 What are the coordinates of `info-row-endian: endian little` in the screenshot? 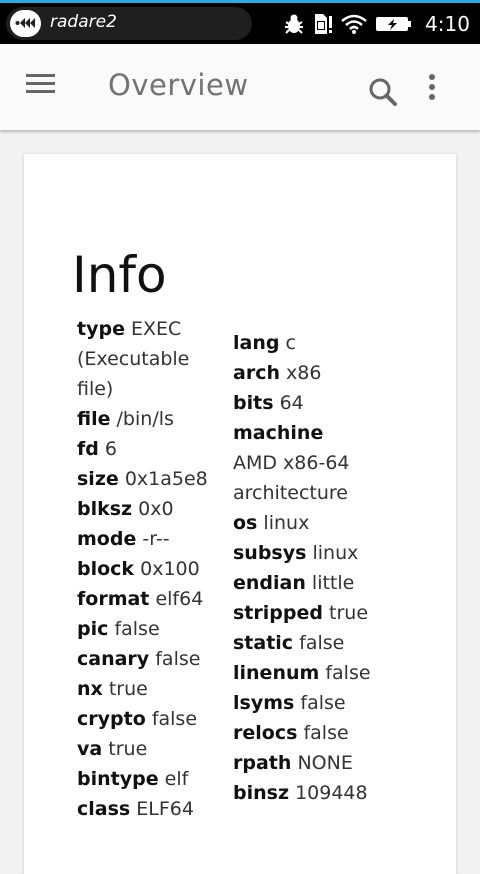 It's located at (303, 583).